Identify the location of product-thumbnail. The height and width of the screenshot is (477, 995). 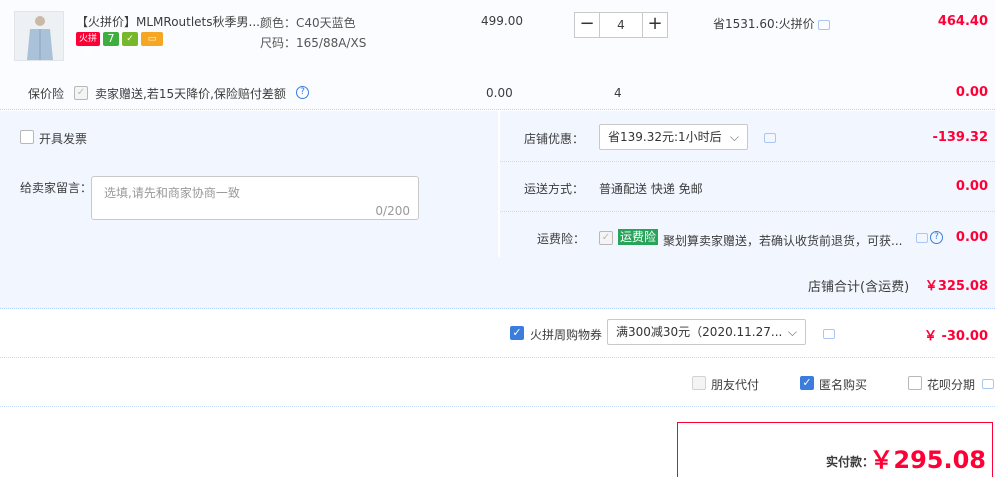
(39, 36).